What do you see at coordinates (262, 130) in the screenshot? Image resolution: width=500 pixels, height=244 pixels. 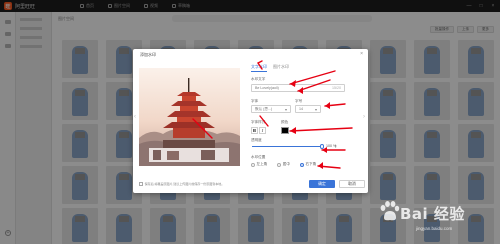 I see `italic-button: I` at bounding box center [262, 130].